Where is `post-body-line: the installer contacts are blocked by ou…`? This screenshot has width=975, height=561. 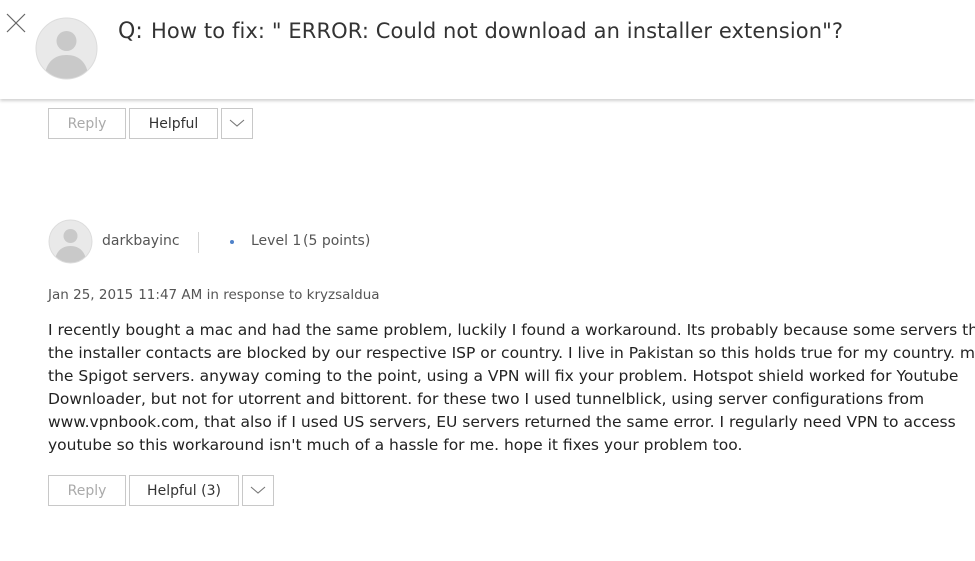 post-body-line: the installer contacts are blocked by ou… is located at coordinates (511, 353).